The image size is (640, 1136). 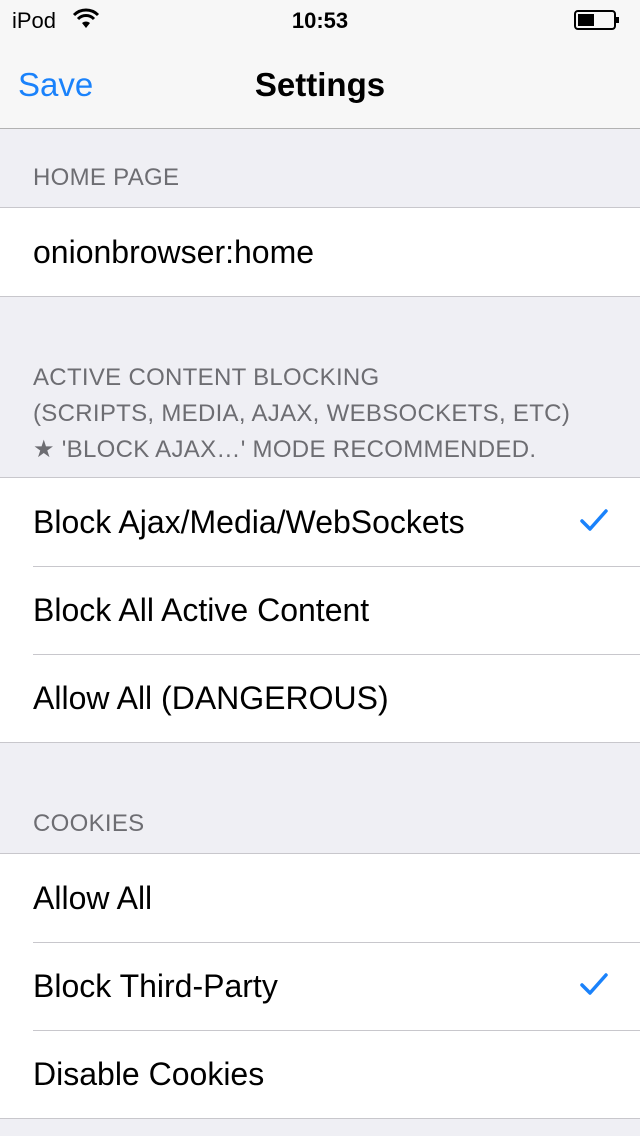 I want to click on option-block-ajax: Block Ajax/Media/WebSockets, so click(x=320, y=522).